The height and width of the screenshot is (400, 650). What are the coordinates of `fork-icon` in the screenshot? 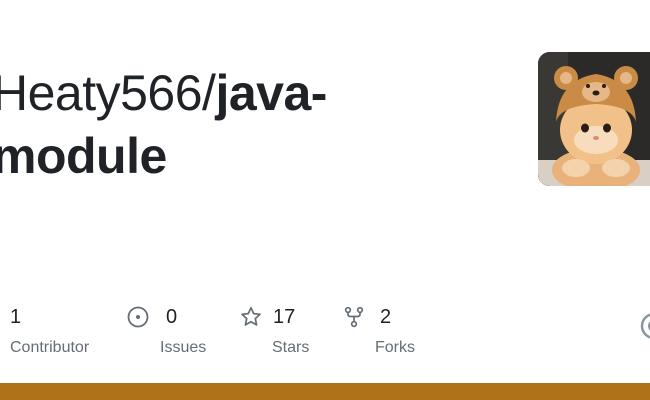 It's located at (354, 317).